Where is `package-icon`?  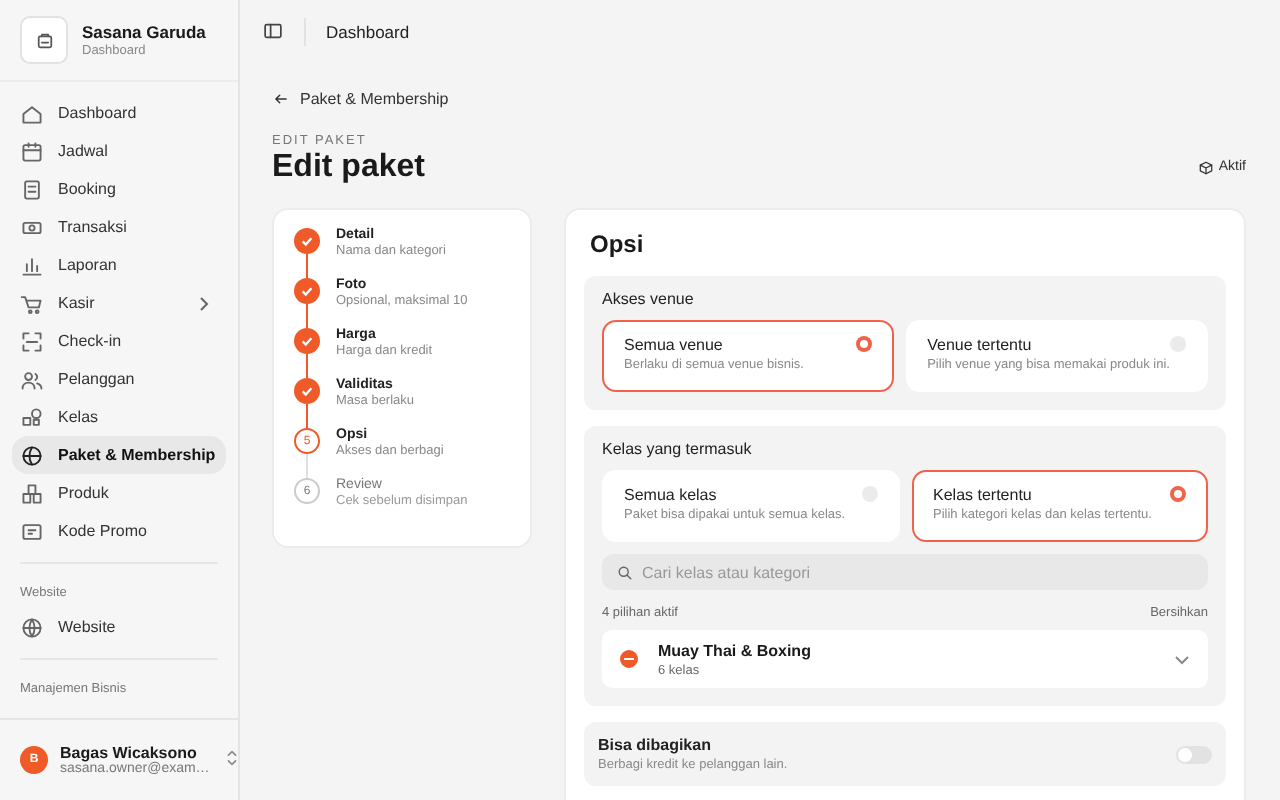 package-icon is located at coordinates (1206, 167).